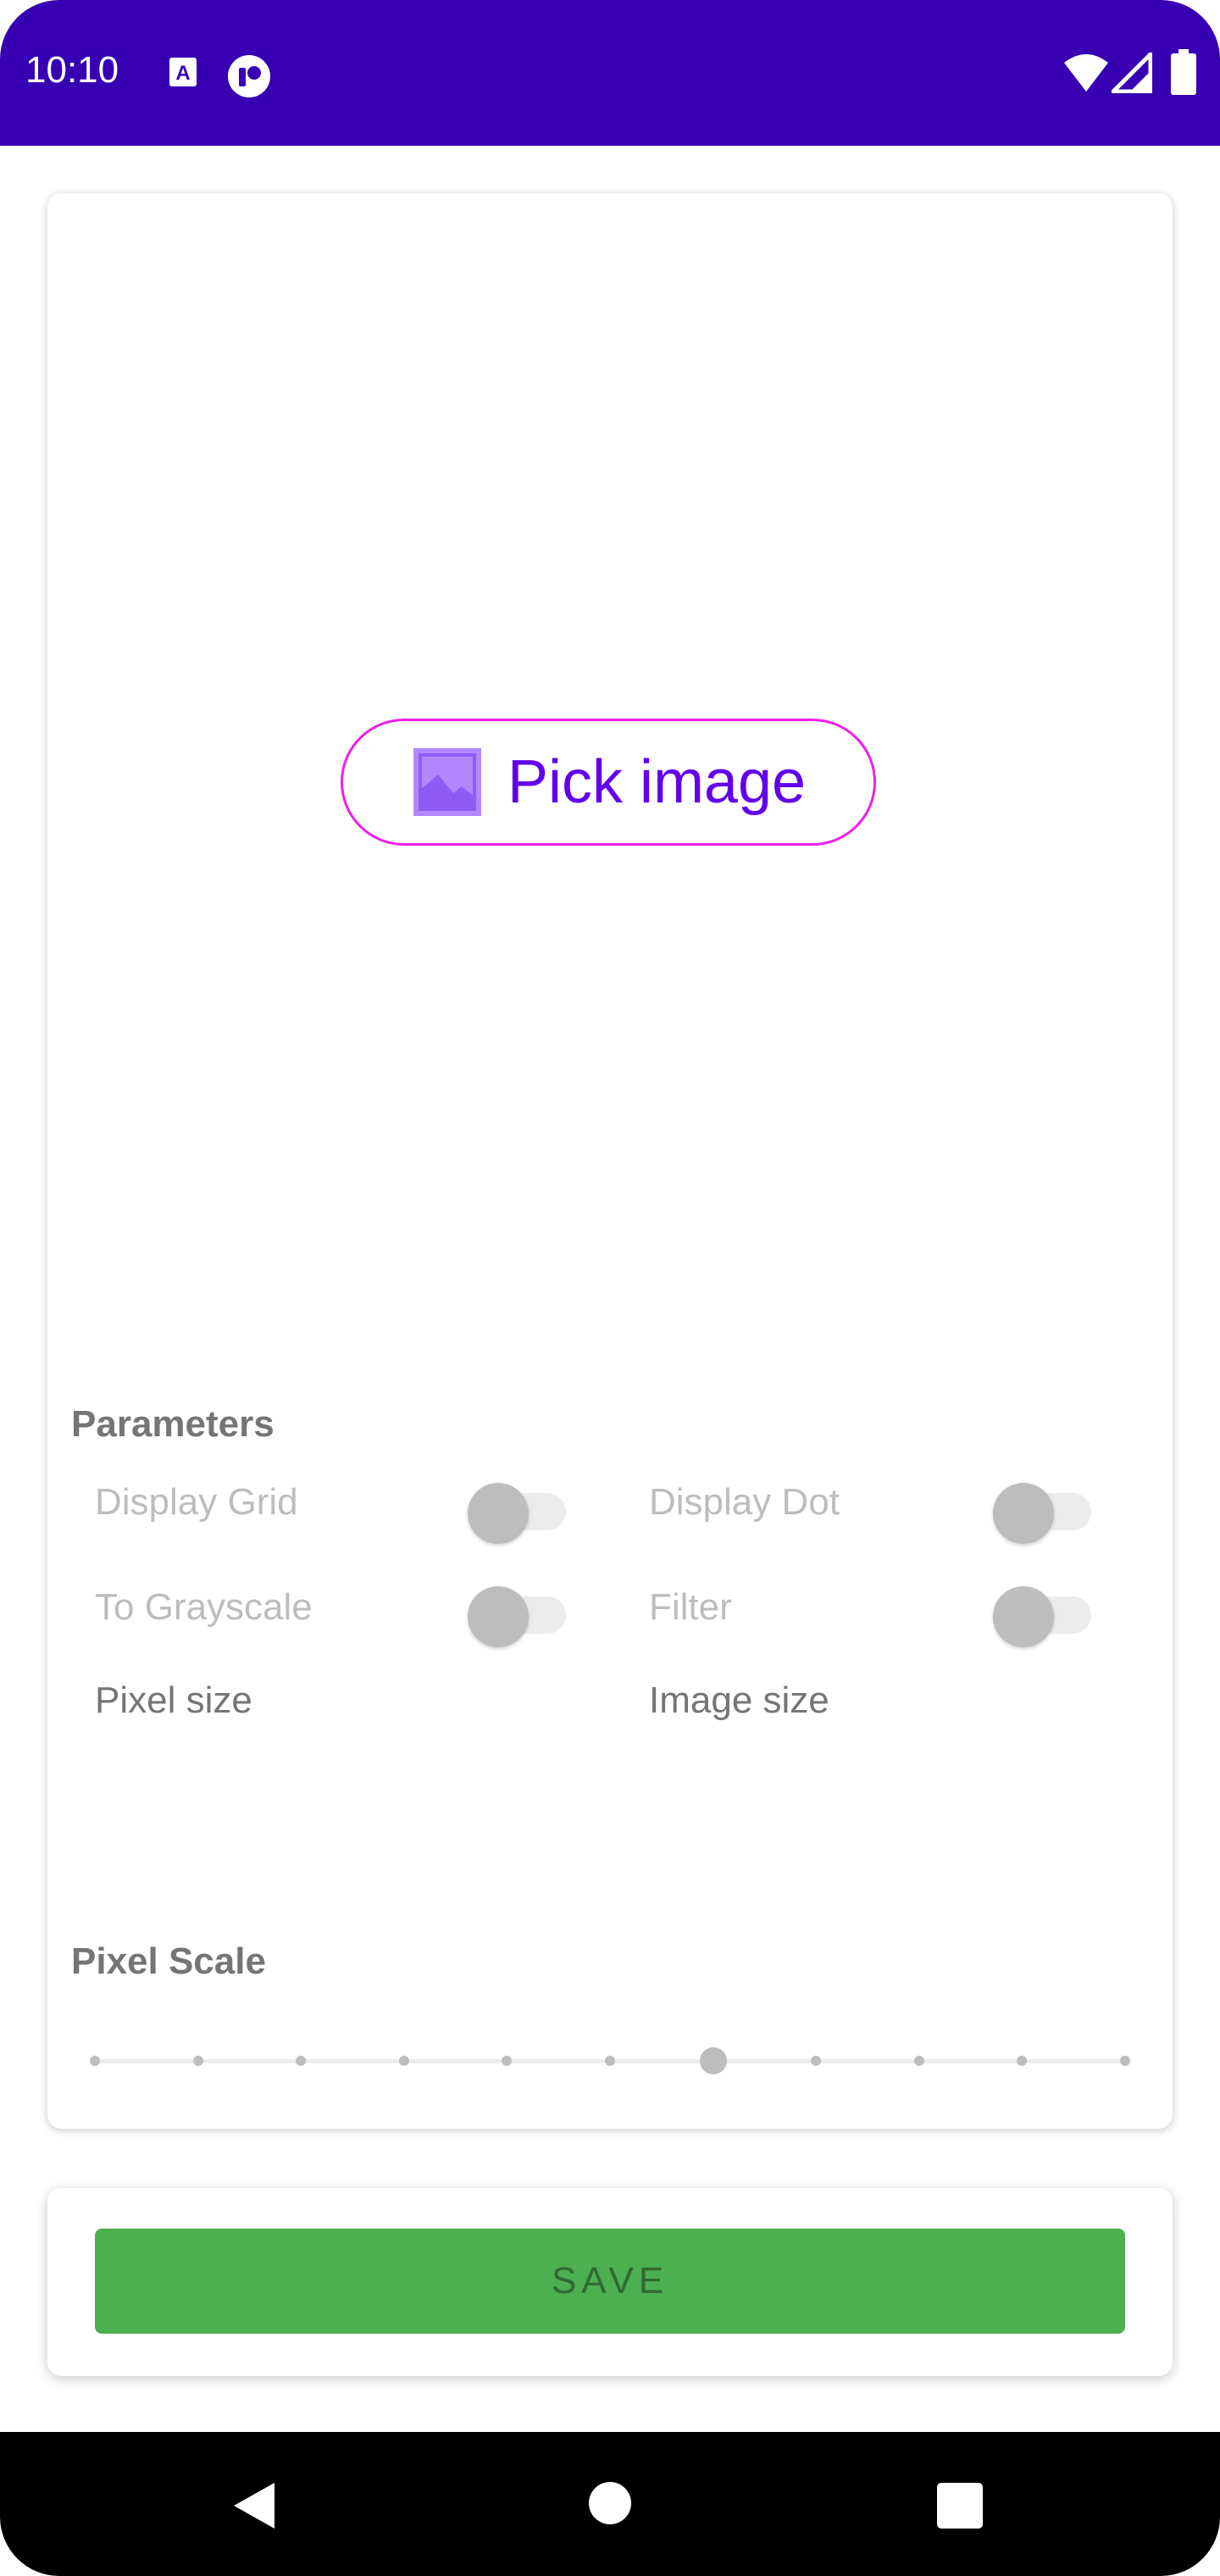 This screenshot has width=1220, height=2576. What do you see at coordinates (172, 1424) in the screenshot?
I see `parameters-title: Parameters` at bounding box center [172, 1424].